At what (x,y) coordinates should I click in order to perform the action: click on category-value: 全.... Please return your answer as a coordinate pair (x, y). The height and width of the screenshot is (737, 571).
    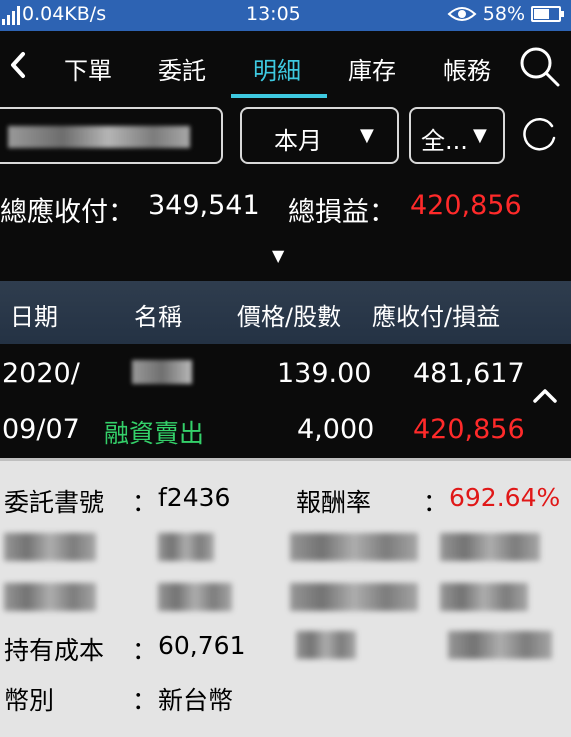
    Looking at the image, I should click on (444, 141).